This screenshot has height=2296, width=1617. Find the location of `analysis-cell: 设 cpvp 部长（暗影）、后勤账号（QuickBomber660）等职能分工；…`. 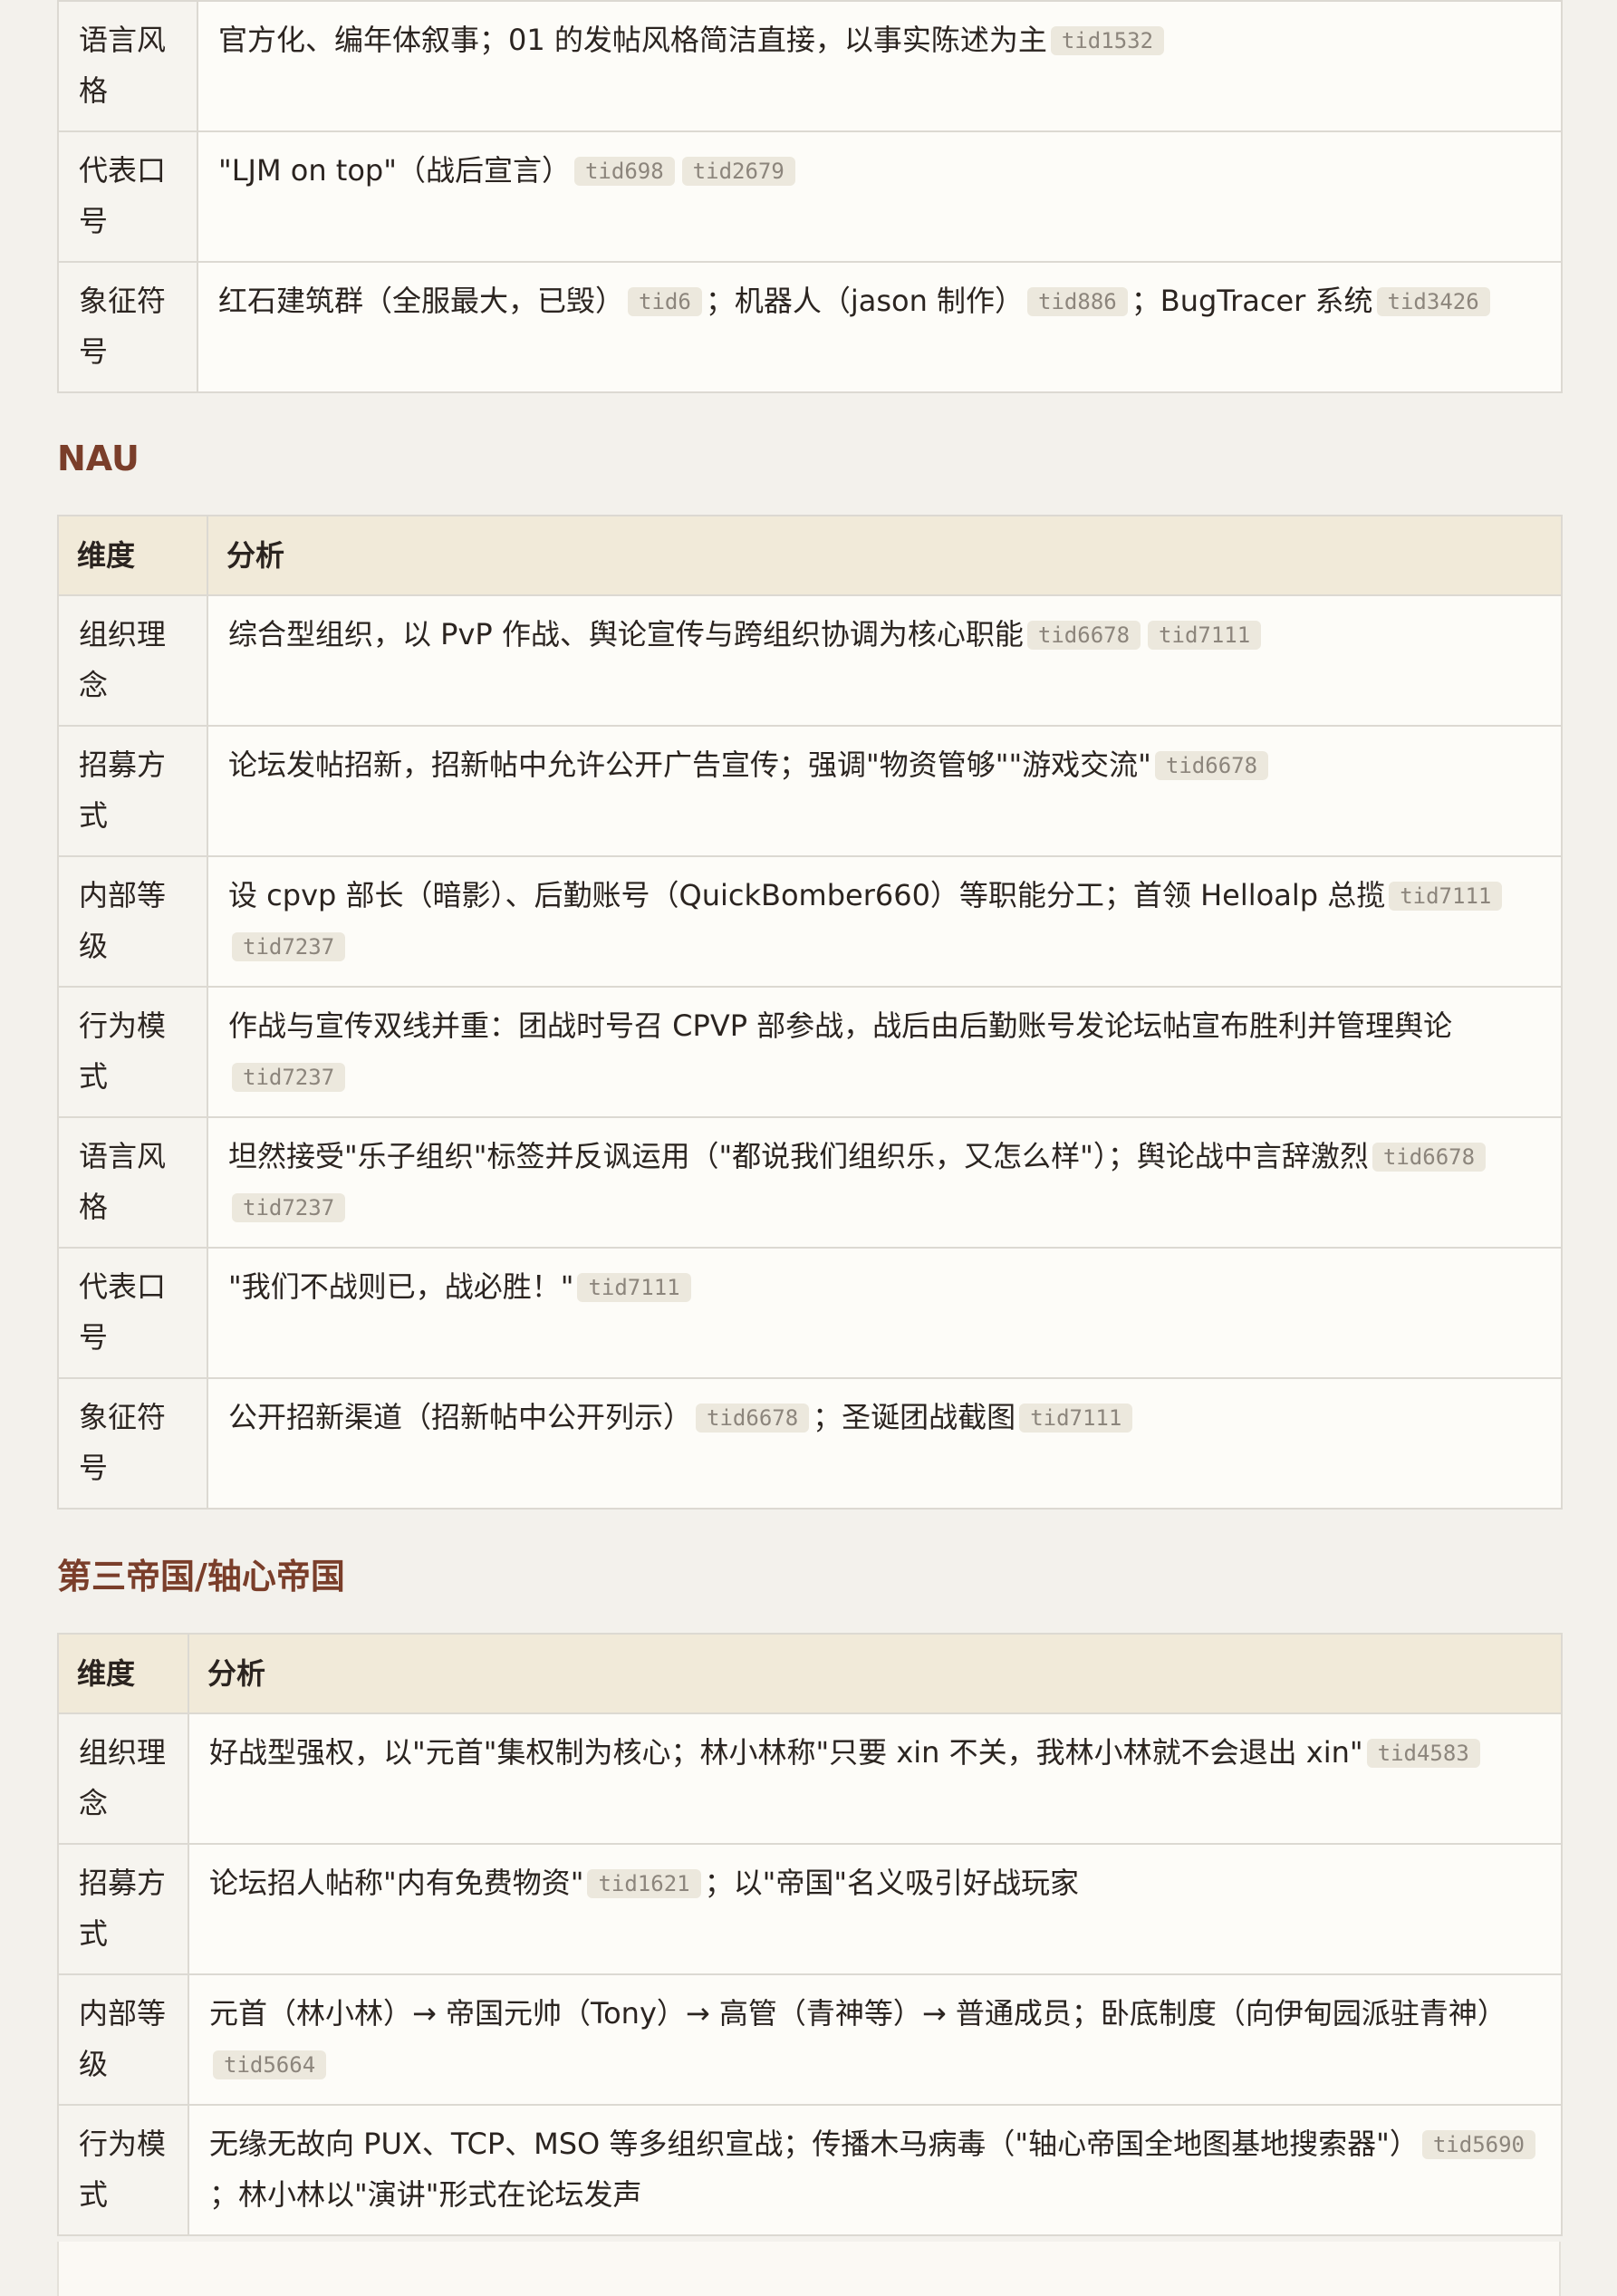

analysis-cell: 设 cpvp 部长（暗影）、后勤账号（QuickBomber660）等职能分工；… is located at coordinates (885, 922).